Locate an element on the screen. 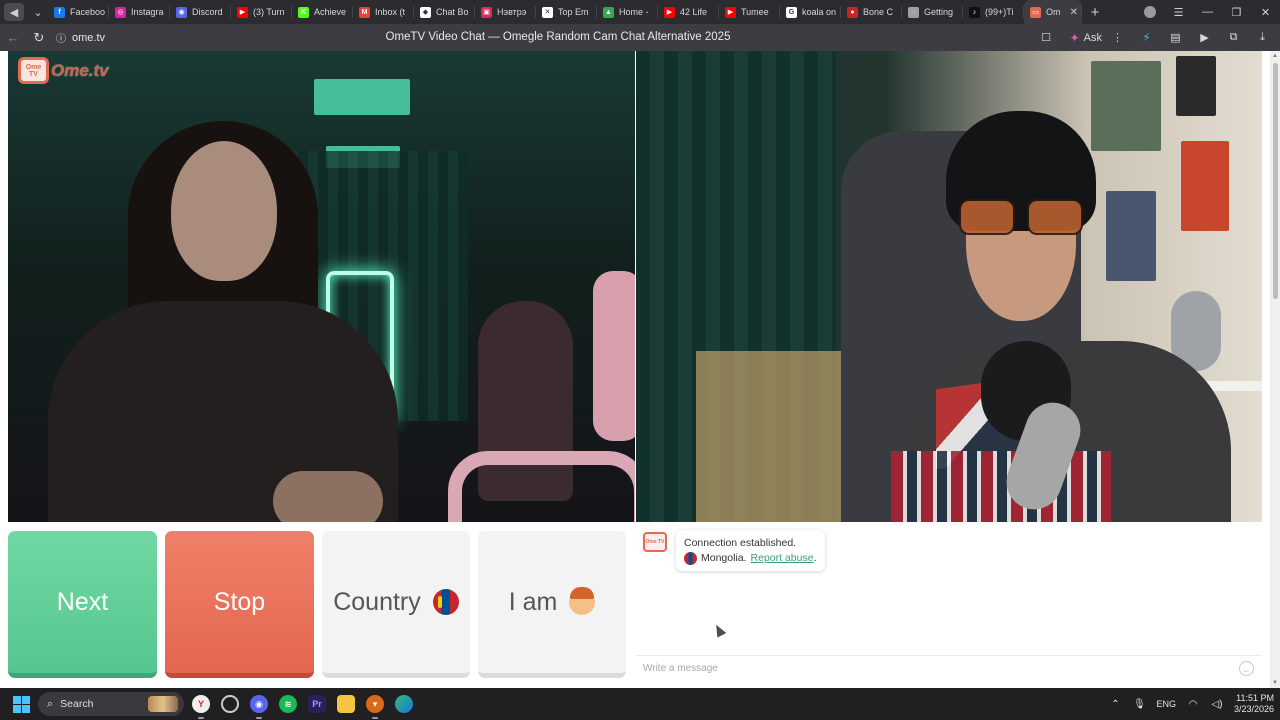 This screenshot has width=1280, height=720. browser-tab: ● Bone C is located at coordinates (871, 12).